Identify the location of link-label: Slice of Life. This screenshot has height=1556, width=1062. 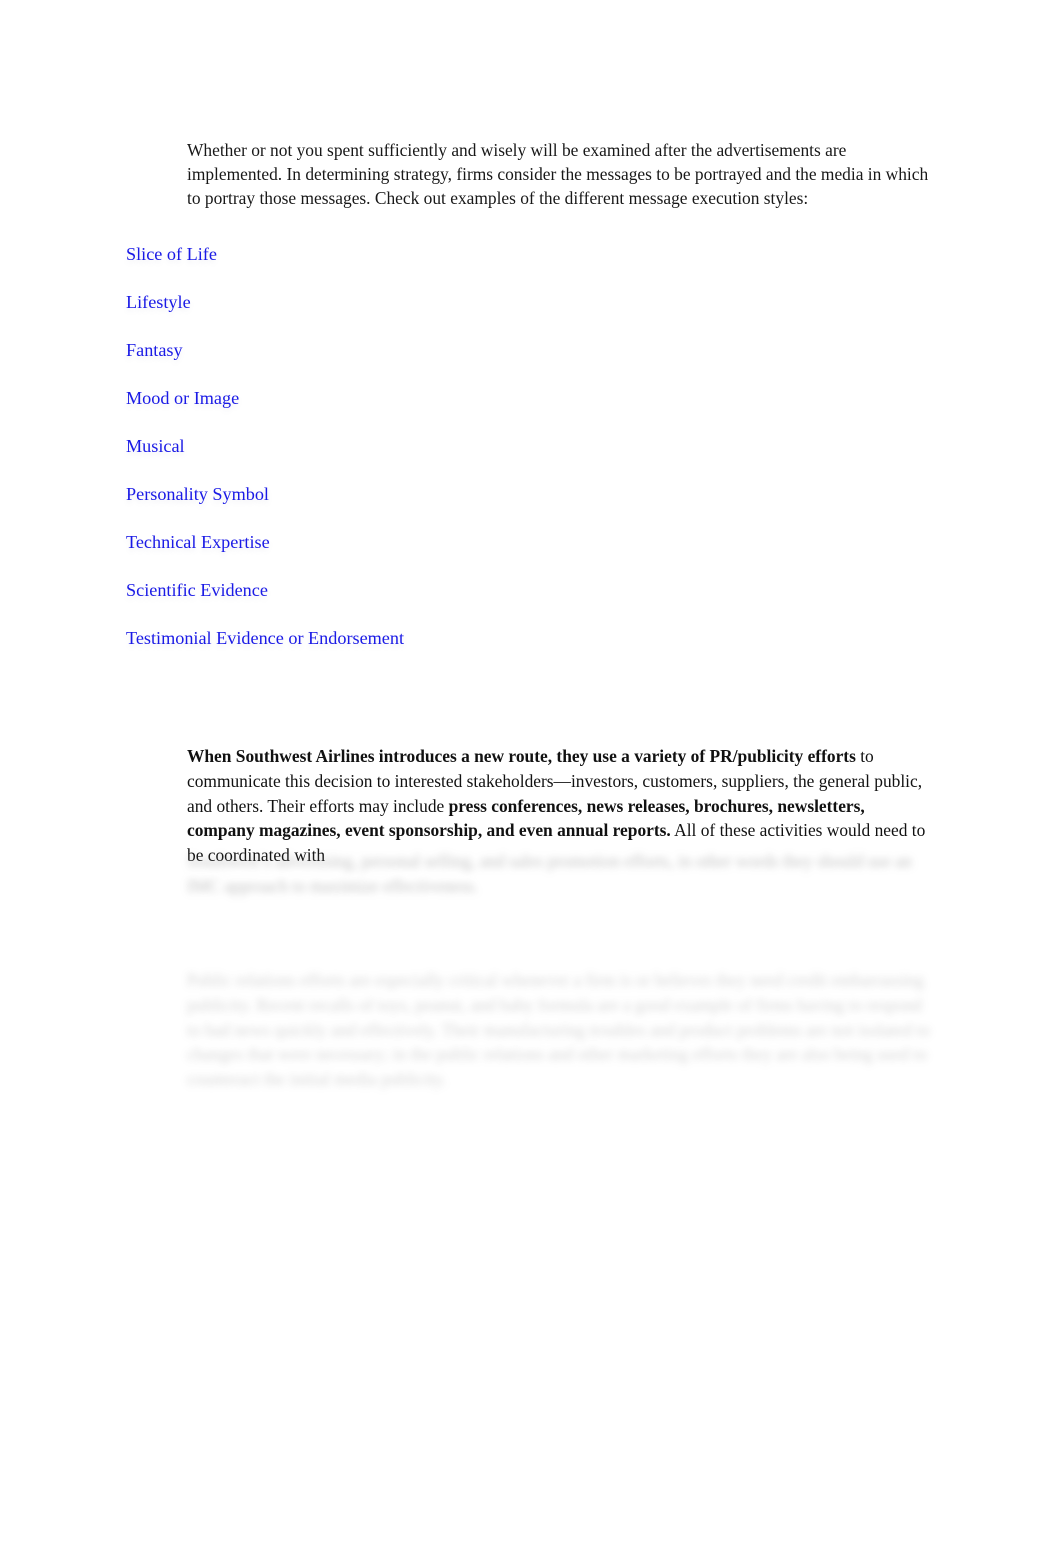
(171, 254).